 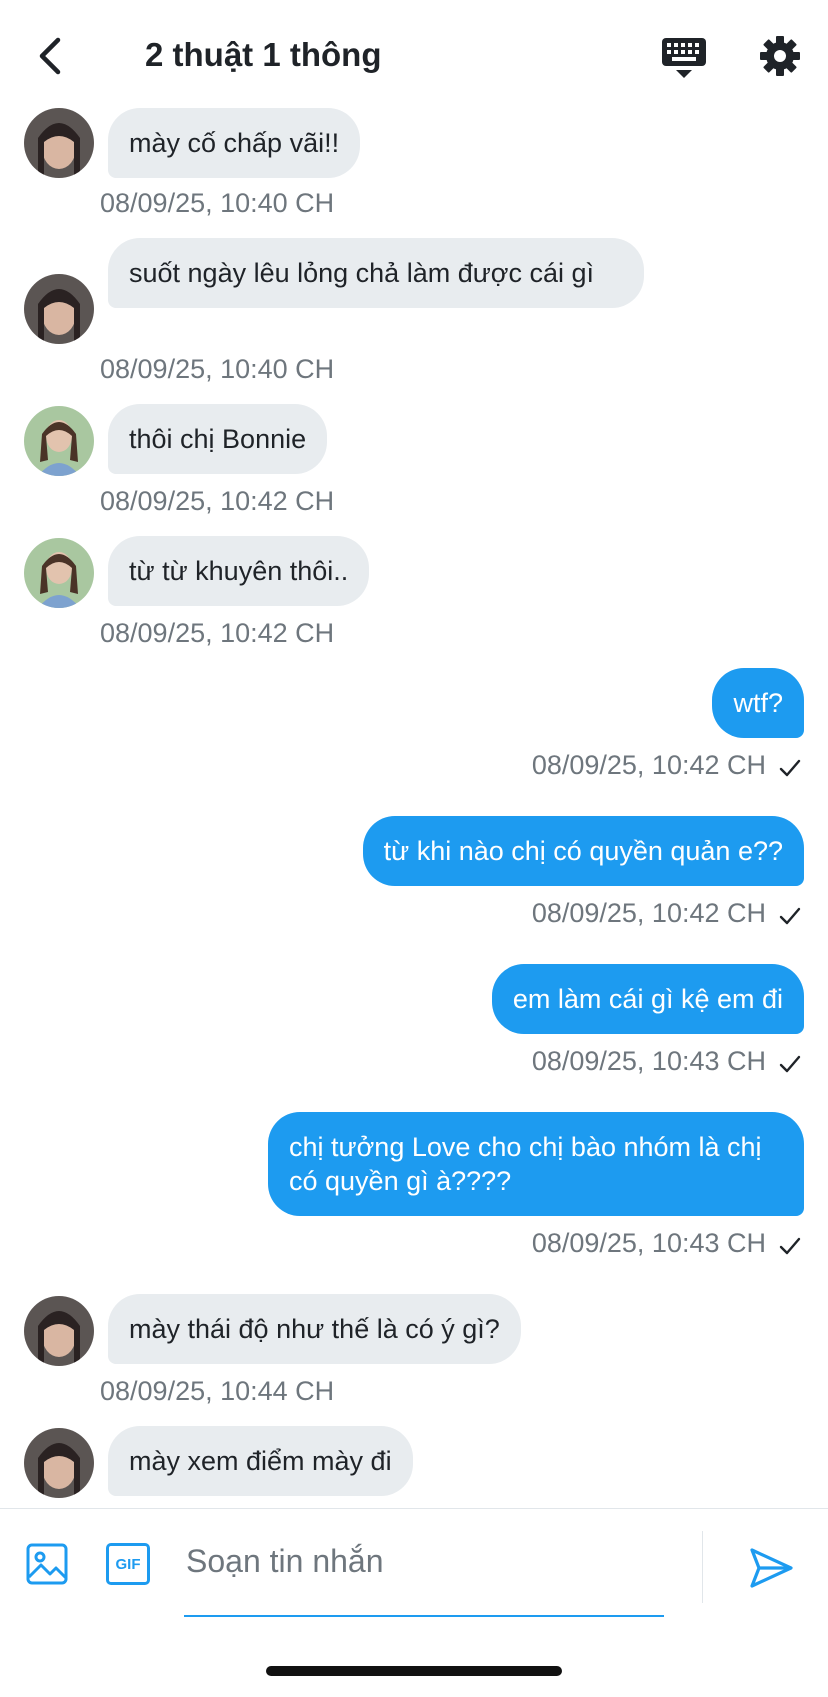 I want to click on chat-header: 2 thuật 1 thông, so click(x=414, y=55).